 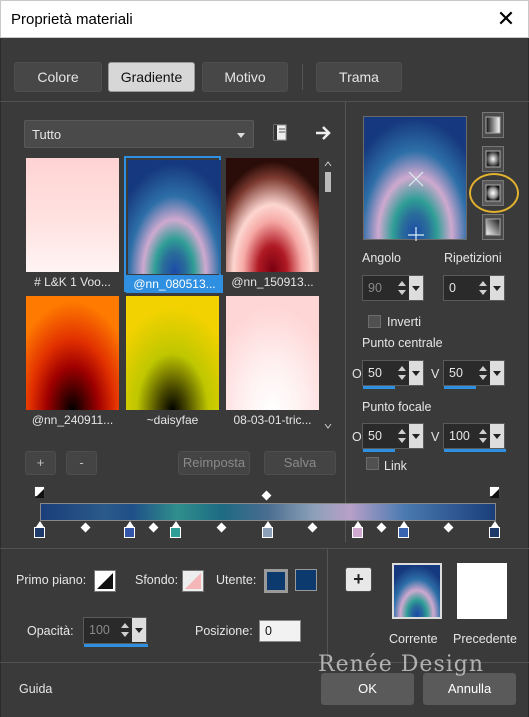 I want to click on tab-colore: Colore, so click(x=58, y=77).